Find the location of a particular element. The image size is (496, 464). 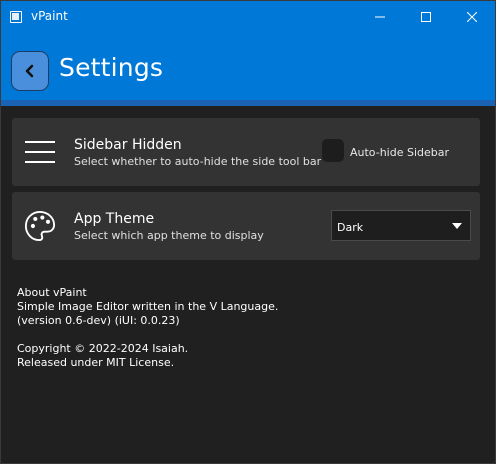

minimize-button is located at coordinates (380, 17).